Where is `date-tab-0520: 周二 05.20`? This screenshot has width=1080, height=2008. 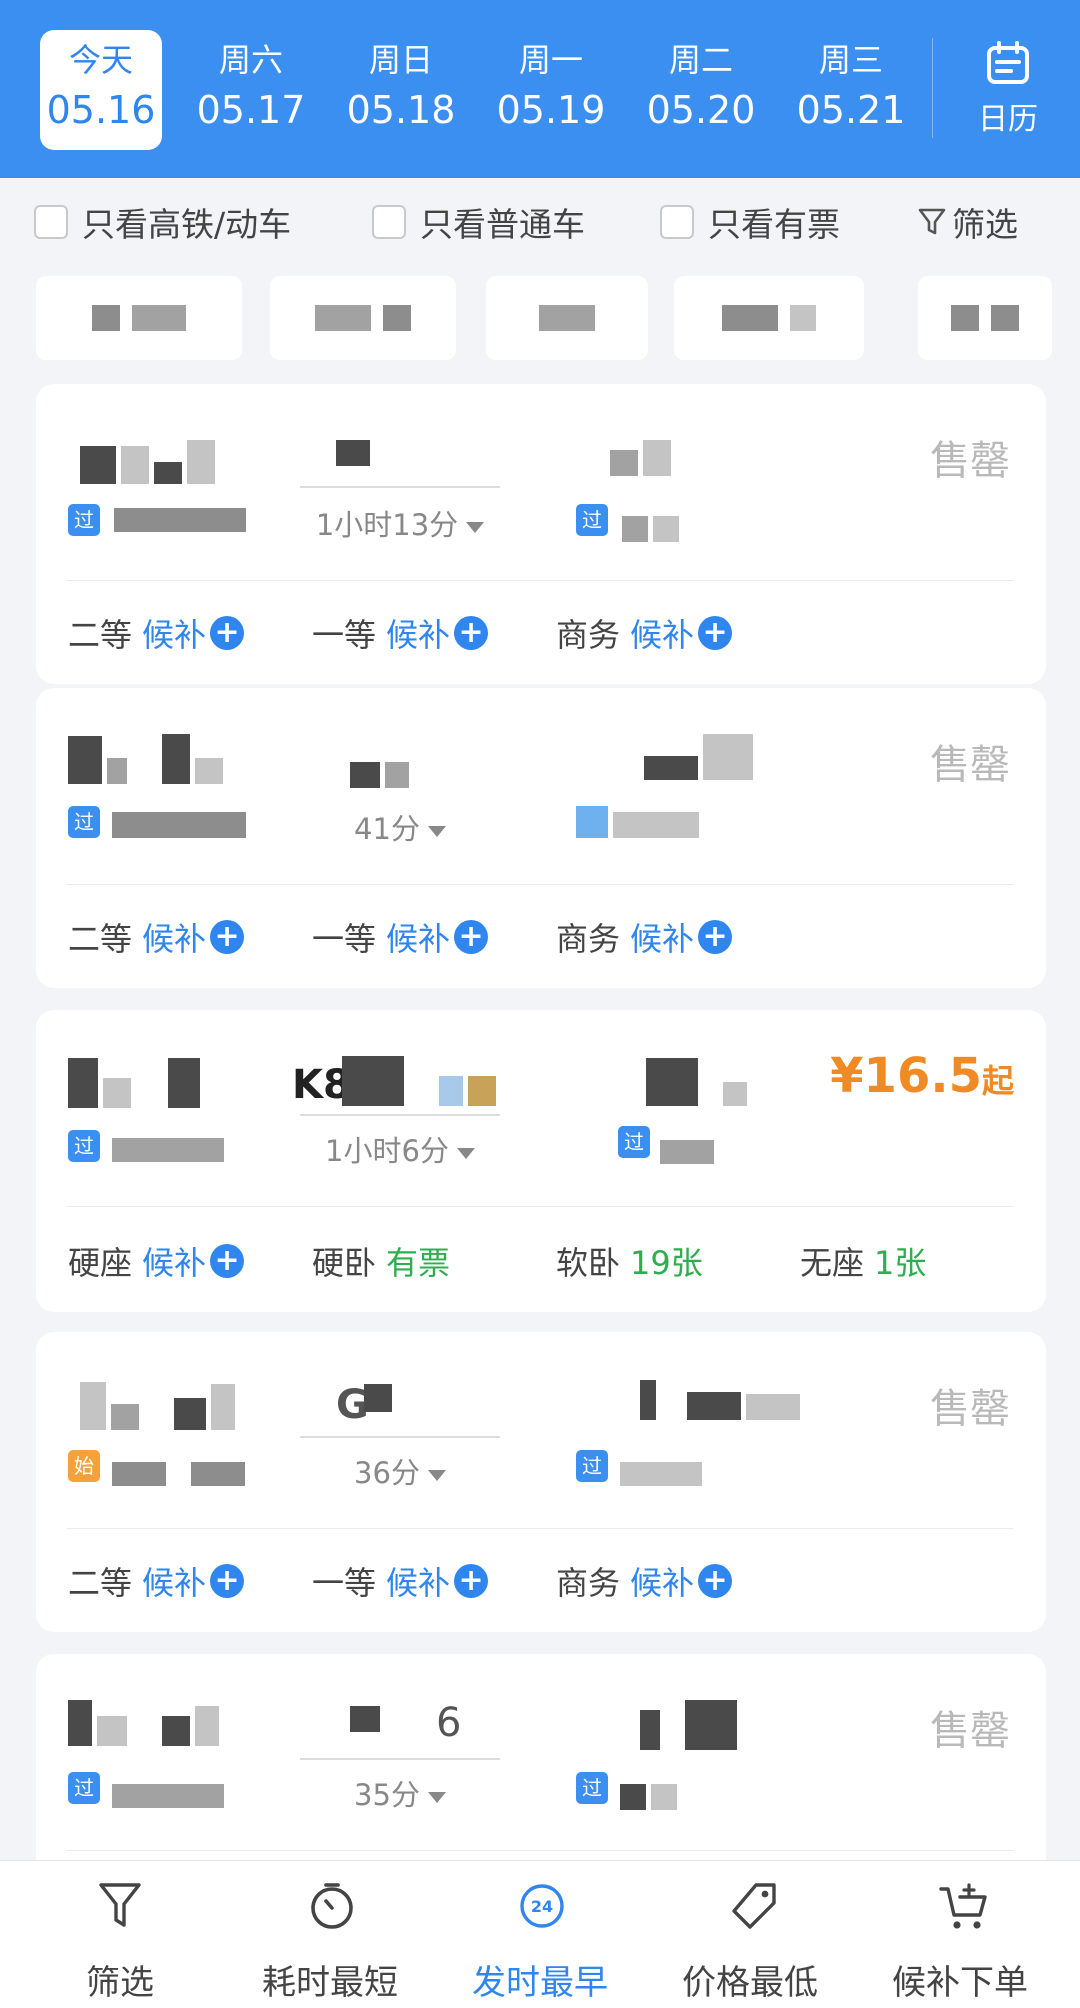 date-tab-0520: 周二 05.20 is located at coordinates (701, 90).